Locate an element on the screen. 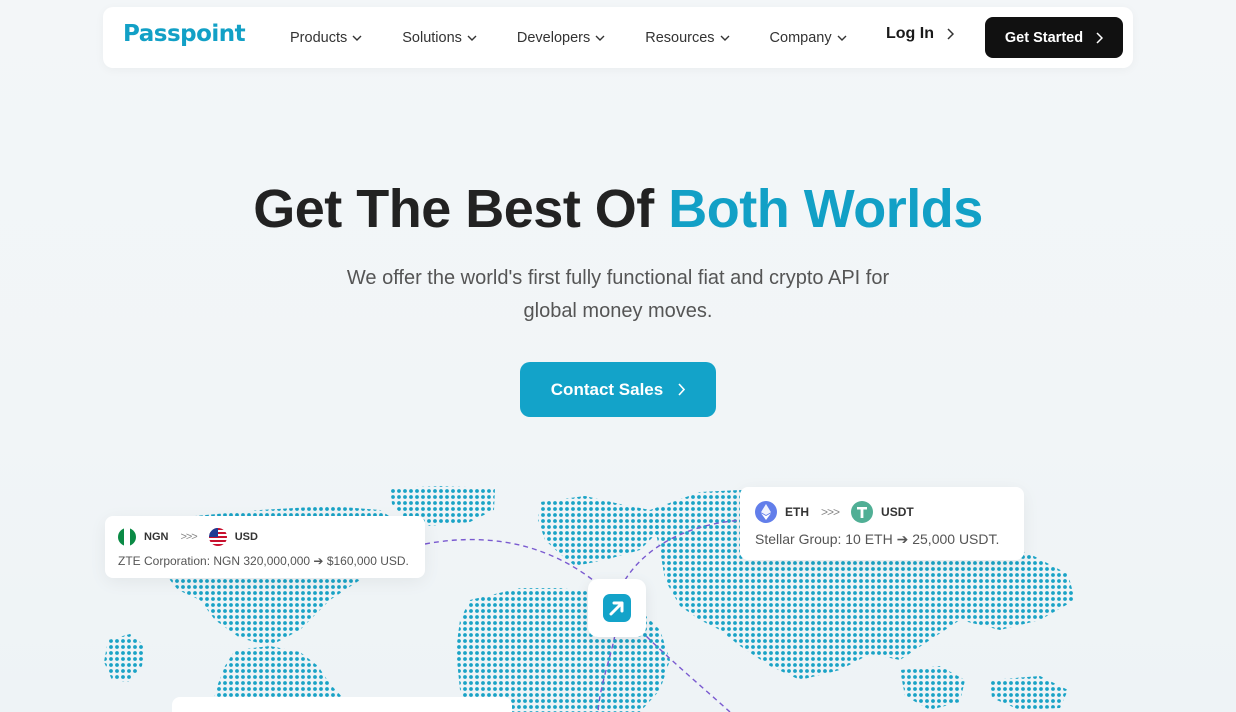  login-link: Log In is located at coordinates (920, 34).